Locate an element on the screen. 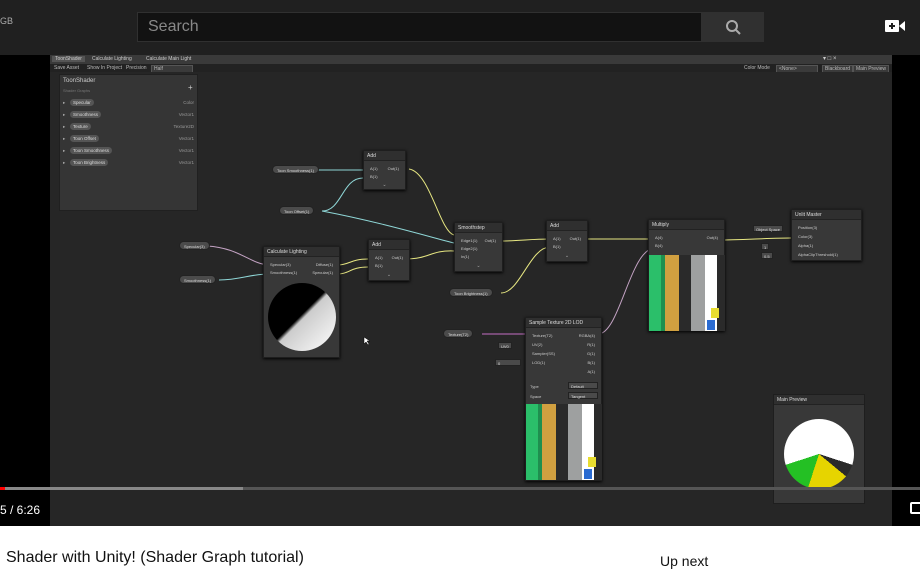 The image size is (920, 575). input-port: UV(2) is located at coordinates (537, 344).